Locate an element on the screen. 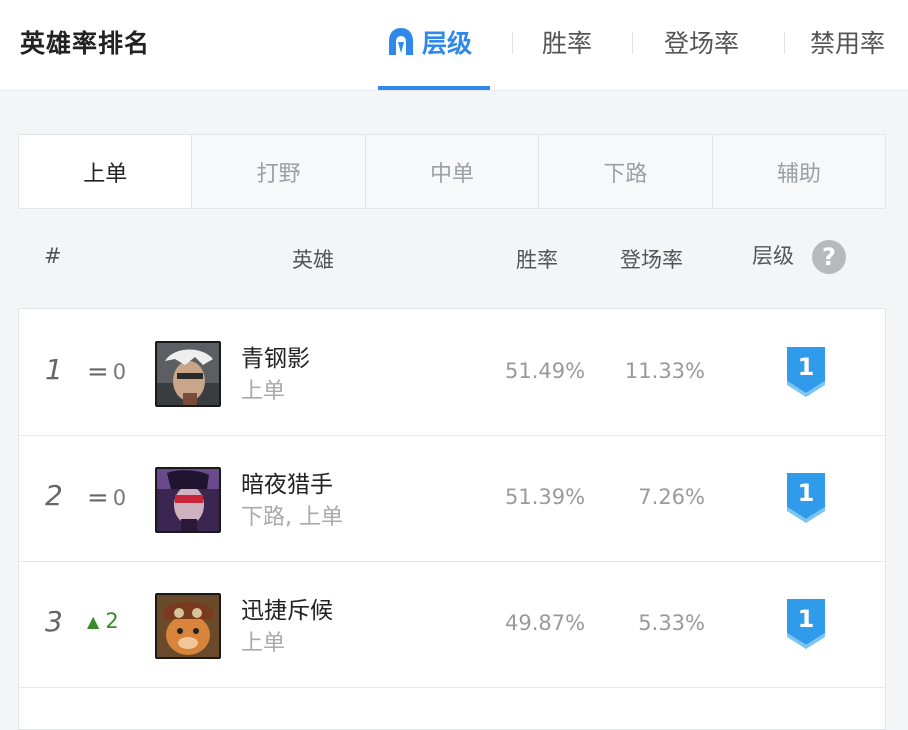 This screenshot has height=730, width=908. column-winrate: 胜率 is located at coordinates (537, 259).